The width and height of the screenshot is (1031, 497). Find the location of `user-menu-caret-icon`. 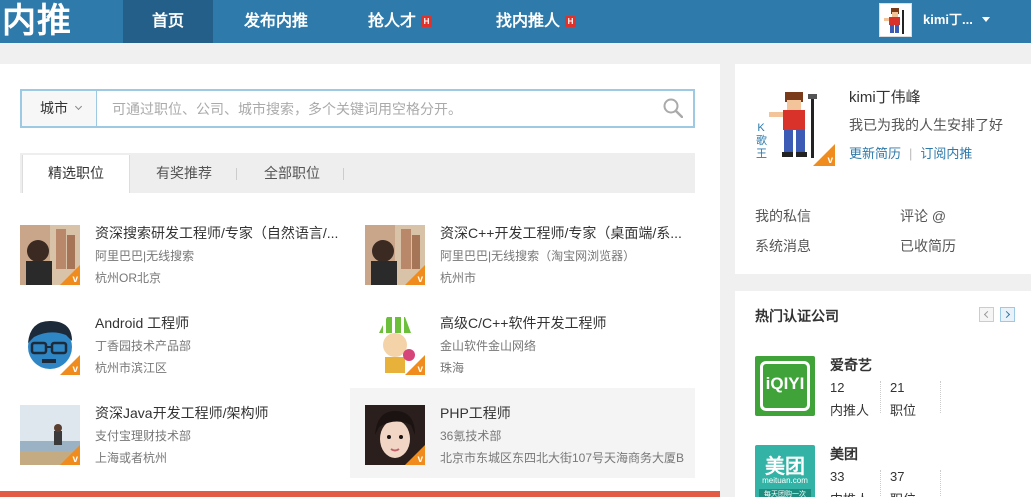

user-menu-caret-icon is located at coordinates (986, 19).